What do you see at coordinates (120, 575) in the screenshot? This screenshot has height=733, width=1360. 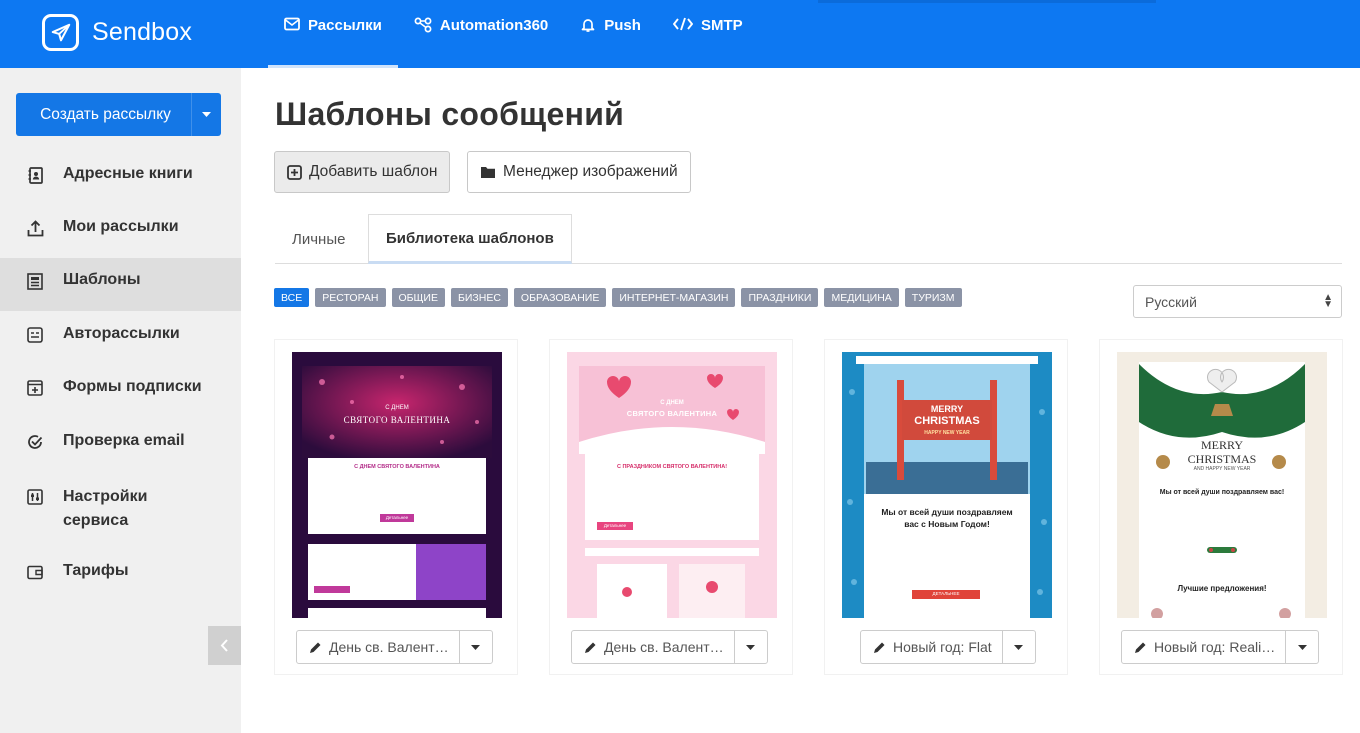 I see `sidebar-item-tariffs: Тарифы` at bounding box center [120, 575].